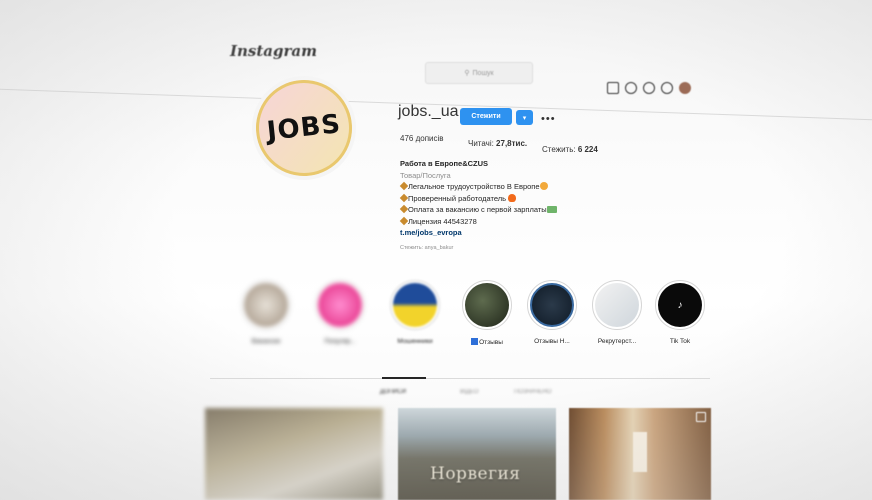 The height and width of the screenshot is (500, 872). What do you see at coordinates (475, 341) in the screenshot?
I see `checkbox-emoji-icon` at bounding box center [475, 341].